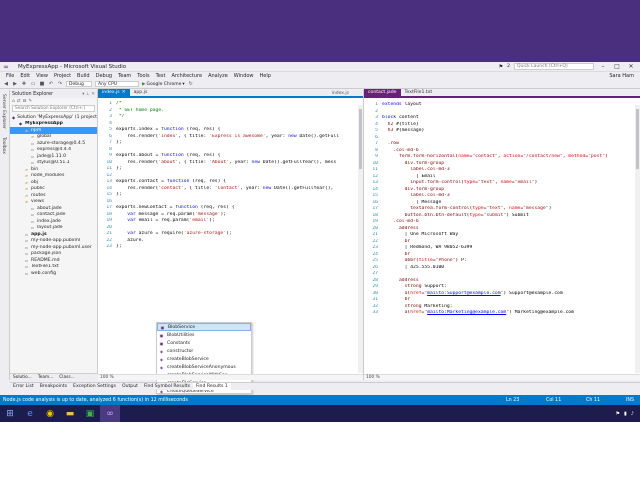 This screenshot has height=480, width=640. Describe the element at coordinates (24, 84) in the screenshot. I see `new-project-icon: ✚` at that location.